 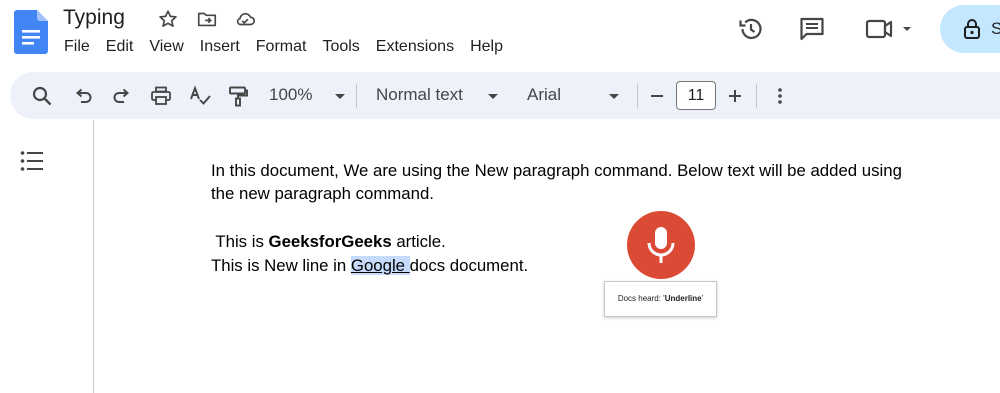 I want to click on font-select: Arial, so click(x=544, y=95).